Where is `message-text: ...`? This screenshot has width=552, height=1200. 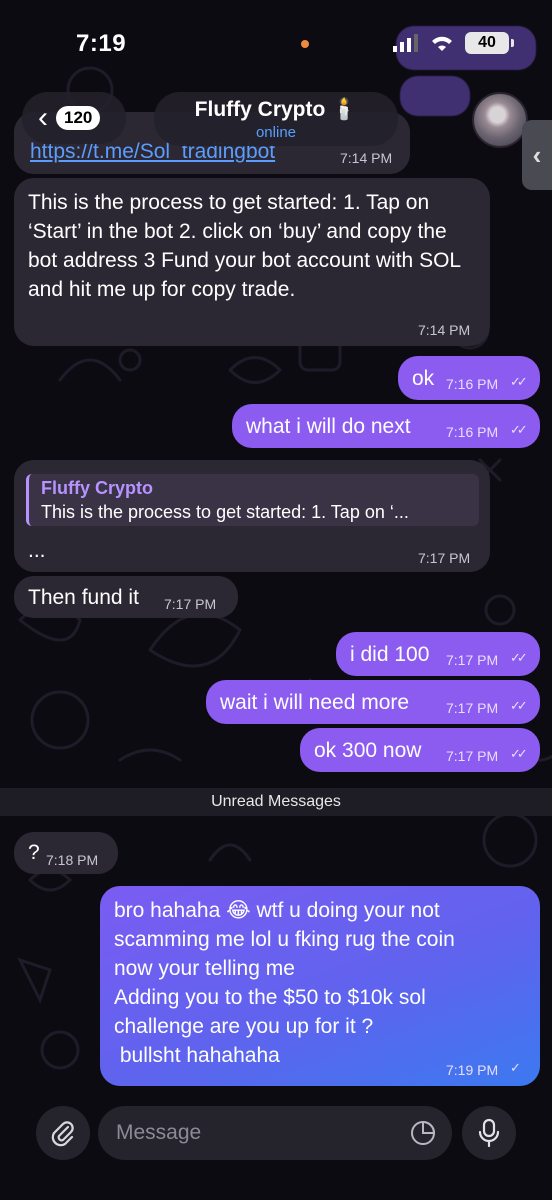
message-text: ... is located at coordinates (37, 550).